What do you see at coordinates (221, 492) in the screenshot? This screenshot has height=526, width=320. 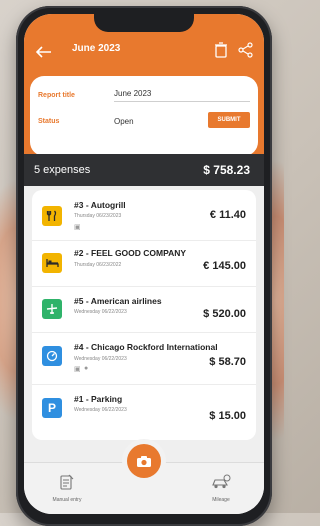 I see `mileage-button: Mileage` at bounding box center [221, 492].